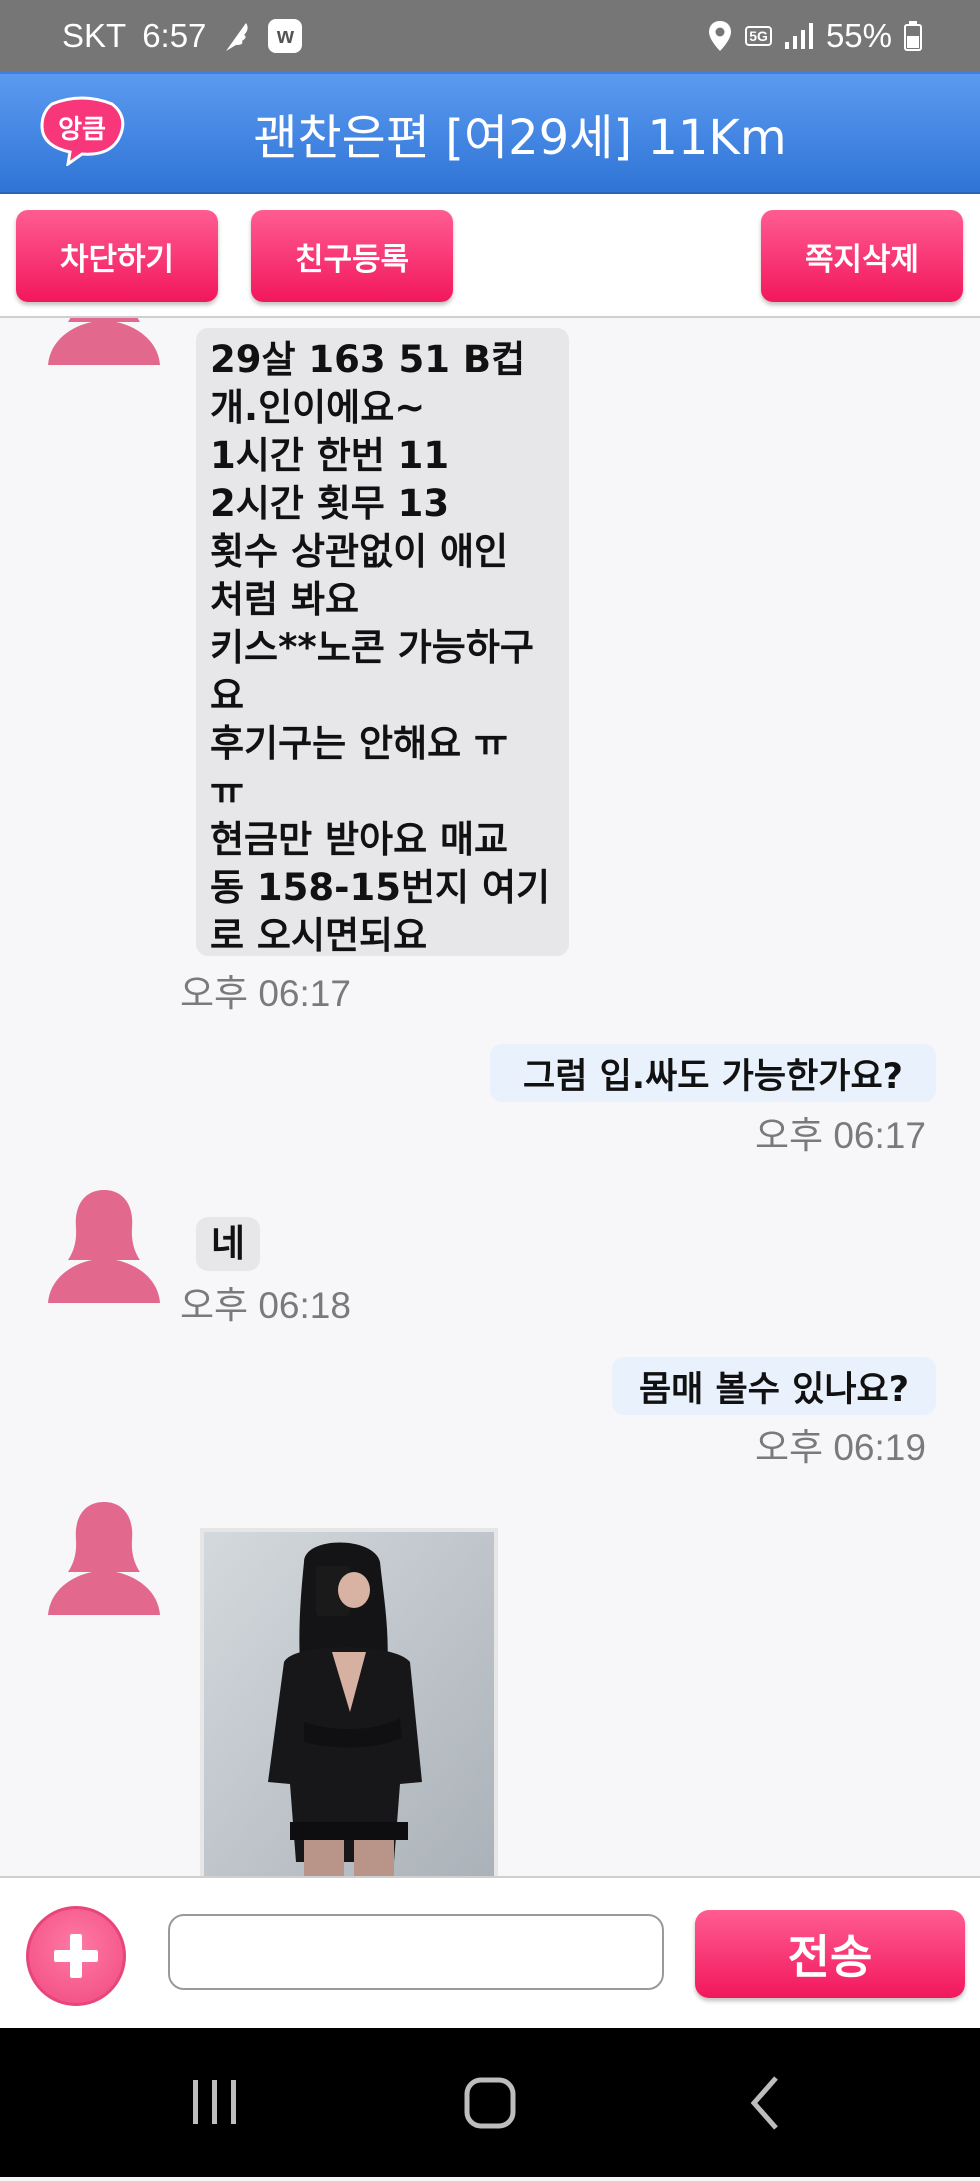 This screenshot has height=2181, width=980. I want to click on delete-message-button: 쪽지삭제, so click(862, 256).